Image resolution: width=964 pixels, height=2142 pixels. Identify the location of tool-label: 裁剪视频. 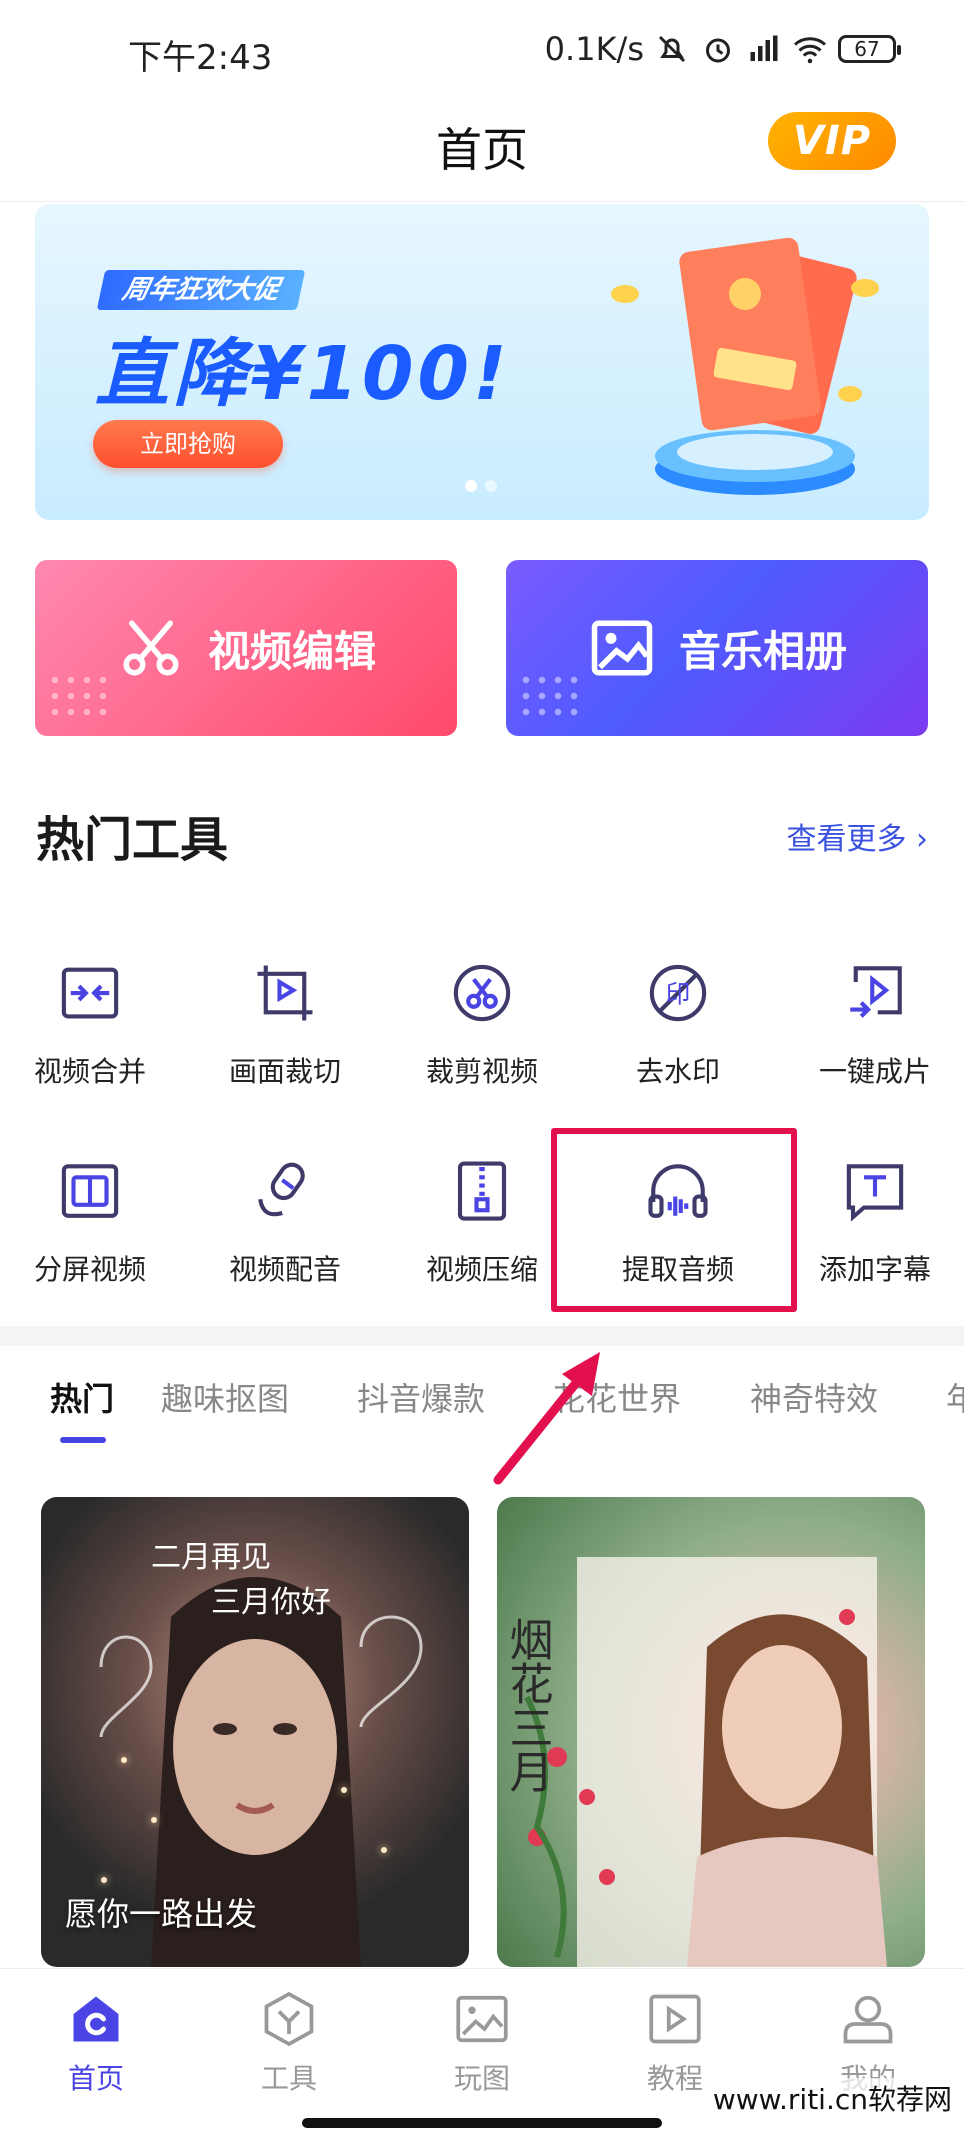
(481, 1071).